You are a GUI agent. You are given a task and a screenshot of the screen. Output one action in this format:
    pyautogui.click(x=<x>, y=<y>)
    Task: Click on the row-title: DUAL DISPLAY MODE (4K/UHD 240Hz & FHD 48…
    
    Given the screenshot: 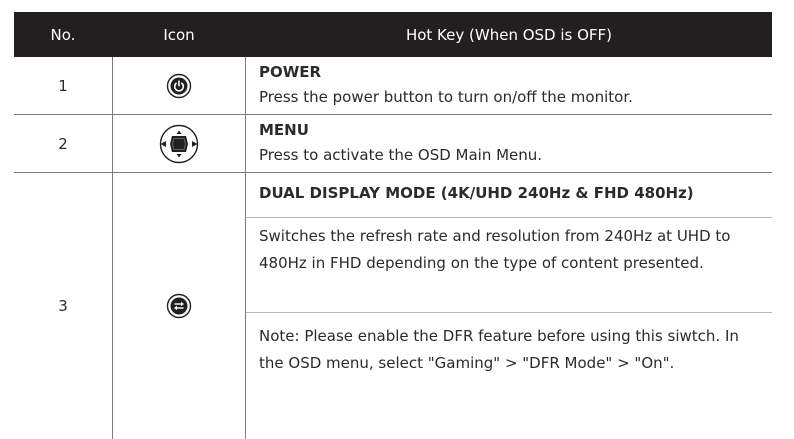 What is the action you would take?
    pyautogui.click(x=476, y=193)
    